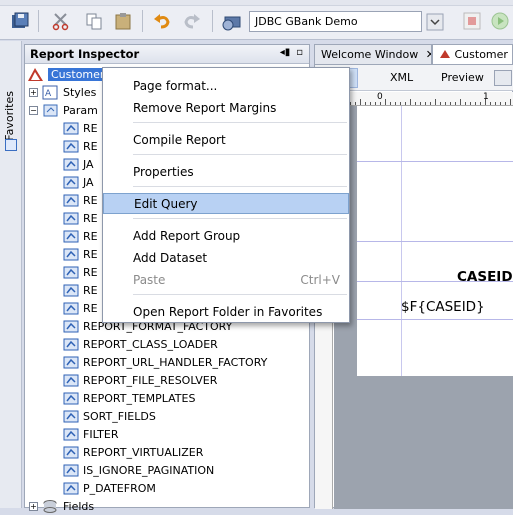 This screenshot has width=513, height=515. I want to click on menu-separator, so click(240, 122).